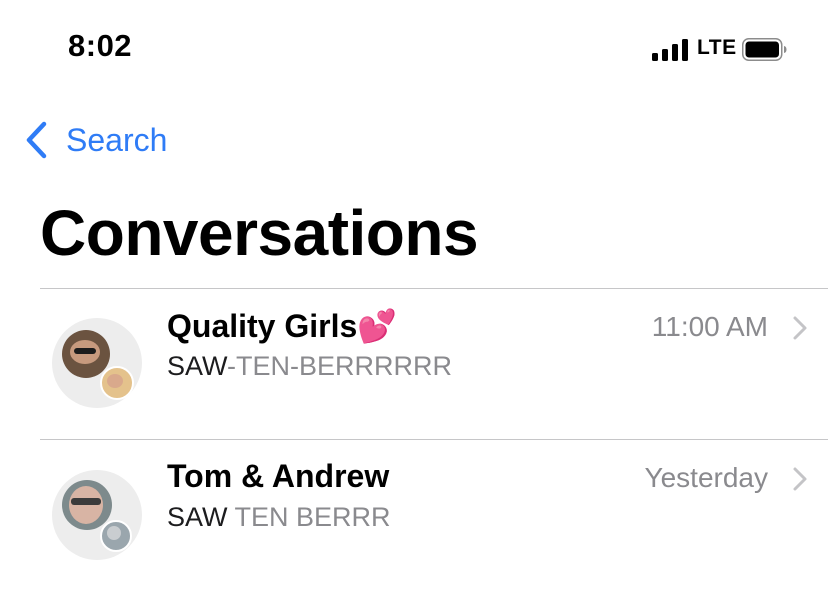 The image size is (828, 591). I want to click on conversation-preview: SAW TEN BERRR, so click(279, 517).